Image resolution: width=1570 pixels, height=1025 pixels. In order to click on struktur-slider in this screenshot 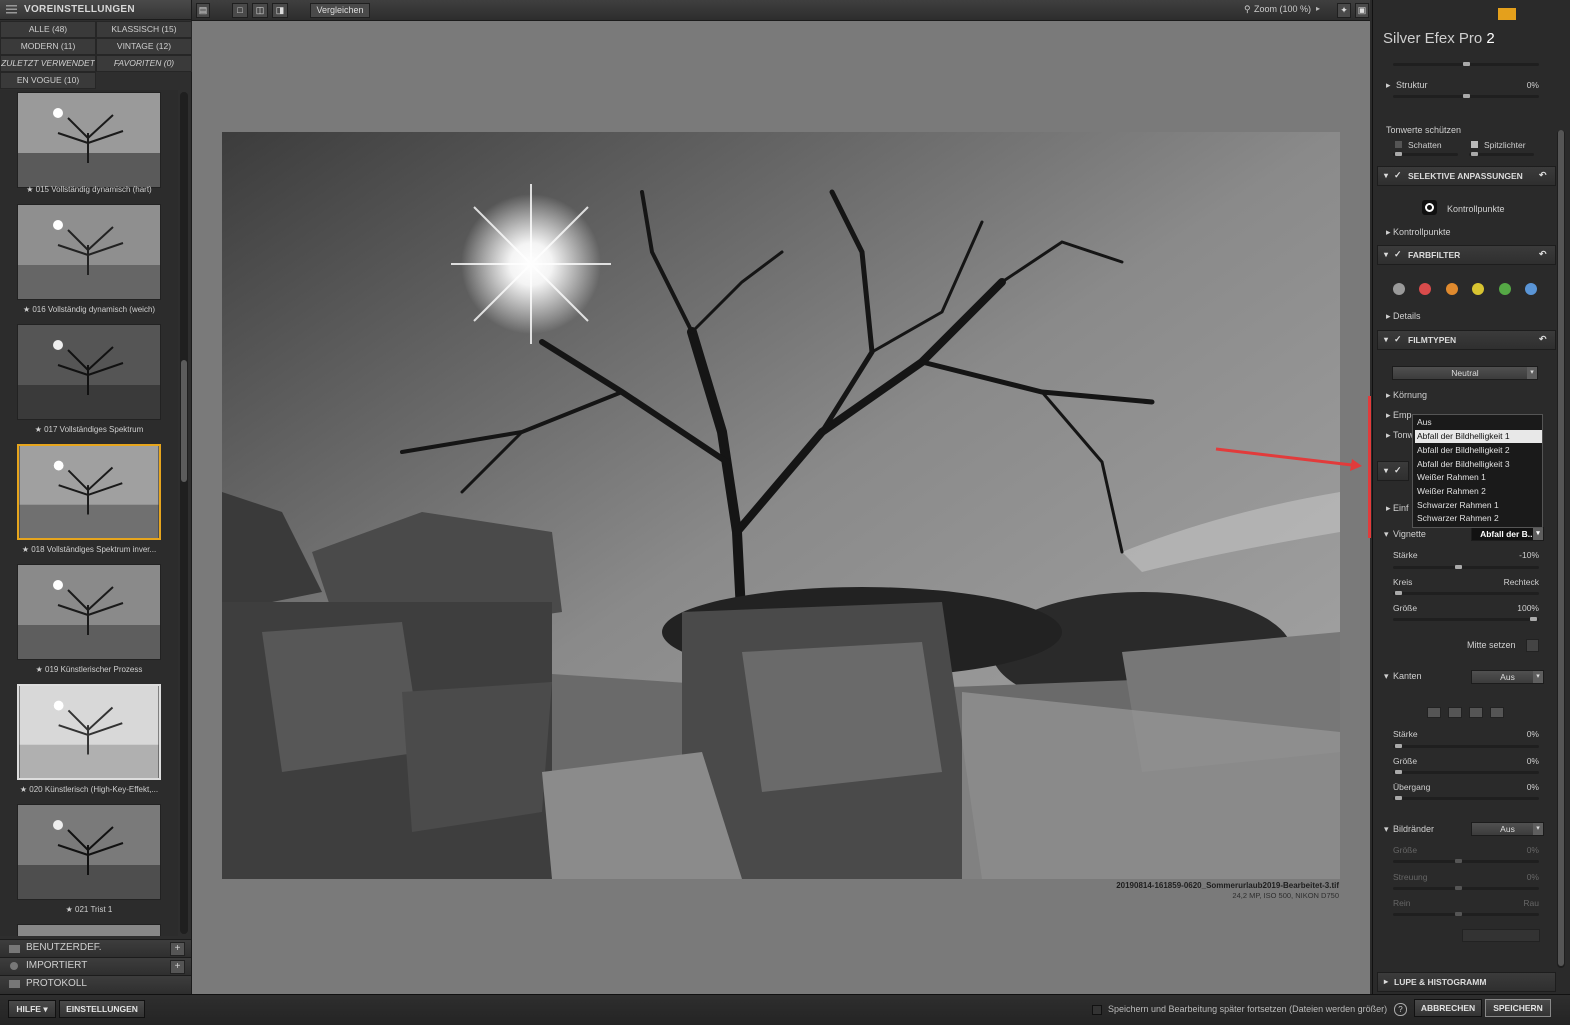, I will do `click(1466, 96)`.